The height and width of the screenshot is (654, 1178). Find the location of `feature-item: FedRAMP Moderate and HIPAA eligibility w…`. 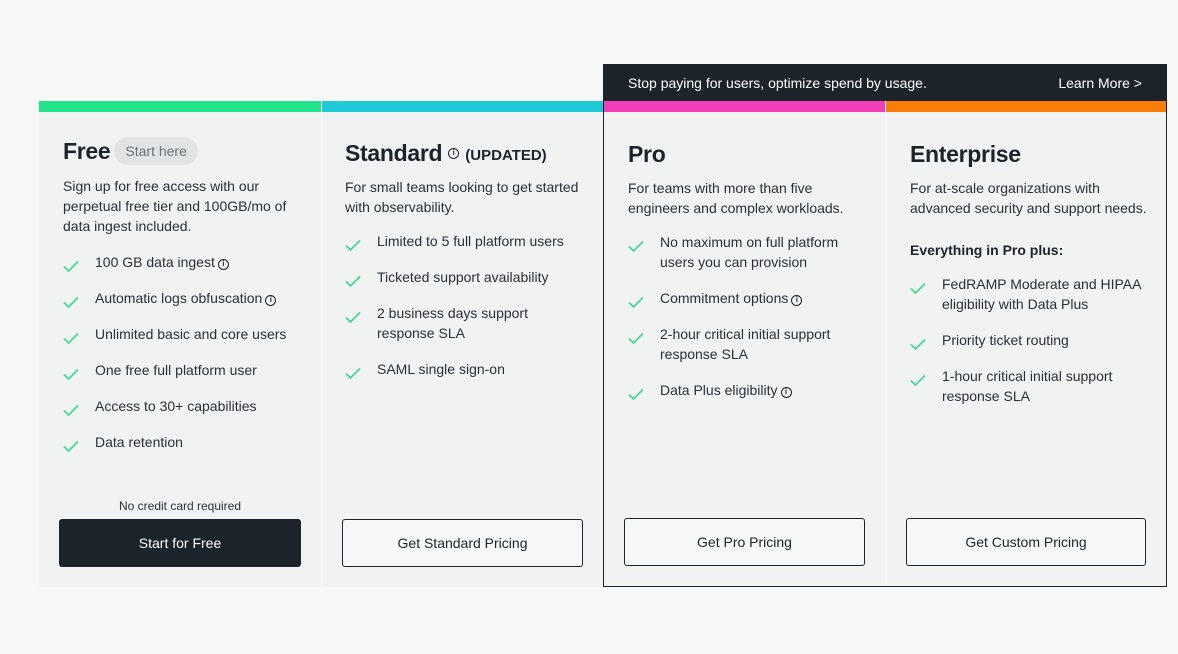

feature-item: FedRAMP Moderate and HIPAA eligibility w… is located at coordinates (1029, 294).